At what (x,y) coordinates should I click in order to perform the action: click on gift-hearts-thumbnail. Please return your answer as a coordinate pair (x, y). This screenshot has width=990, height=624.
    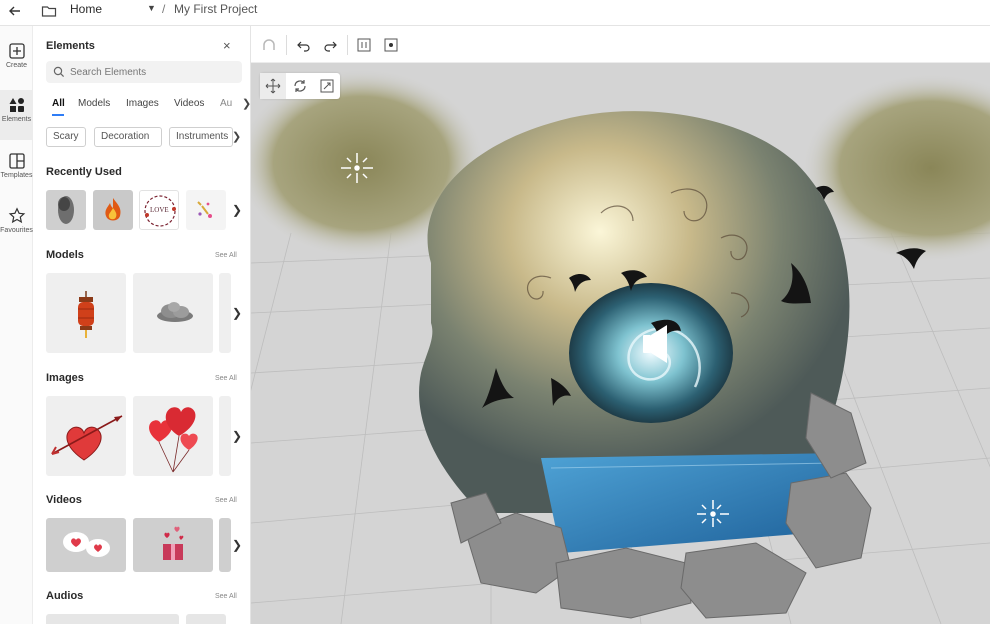
    Looking at the image, I should click on (173, 543).